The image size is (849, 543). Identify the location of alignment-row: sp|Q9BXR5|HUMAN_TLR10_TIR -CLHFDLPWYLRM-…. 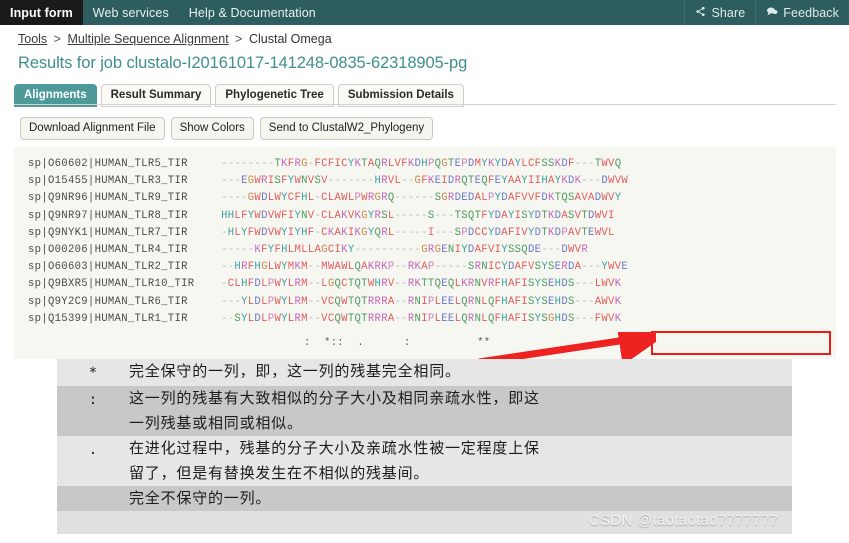
(328, 284).